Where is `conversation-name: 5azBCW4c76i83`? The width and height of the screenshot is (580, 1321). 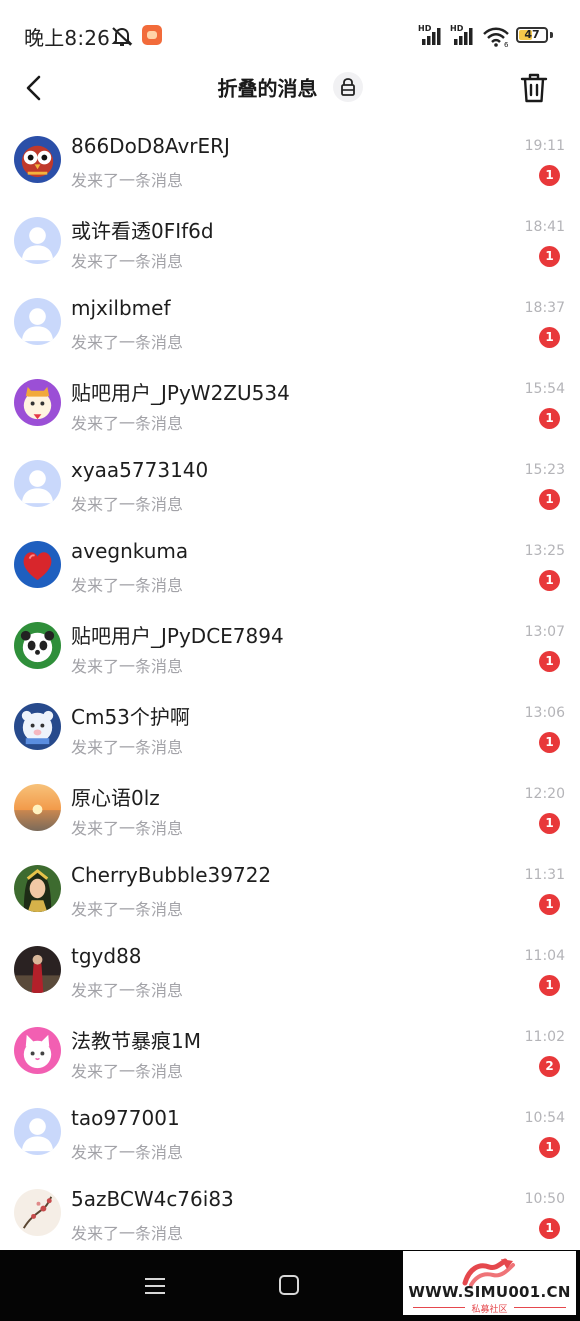
conversation-name: 5azBCW4c76i83 is located at coordinates (152, 1199).